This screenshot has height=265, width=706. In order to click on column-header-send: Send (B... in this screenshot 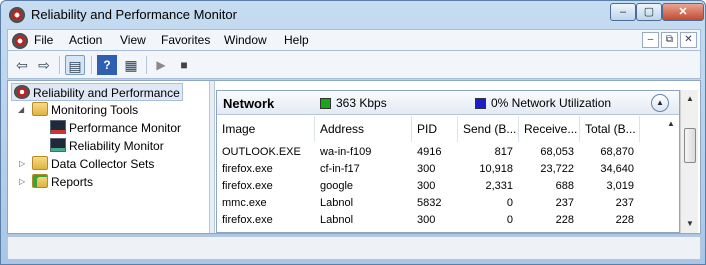, I will do `click(488, 129)`.